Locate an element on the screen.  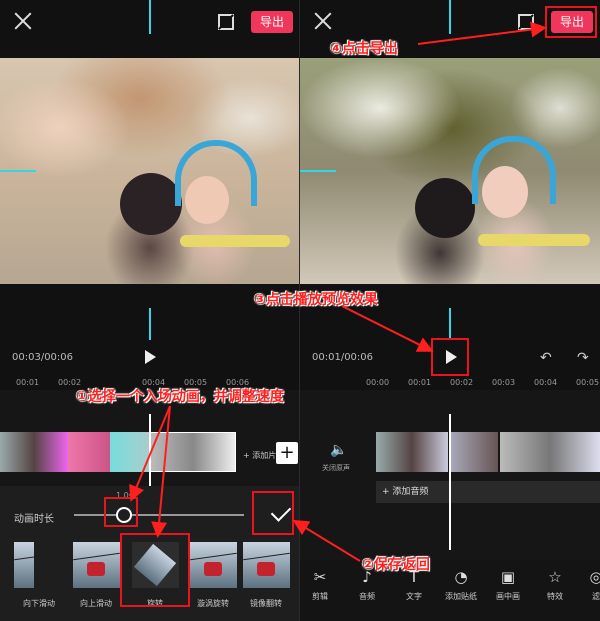
duration-slider-track is located at coordinates (159, 515).